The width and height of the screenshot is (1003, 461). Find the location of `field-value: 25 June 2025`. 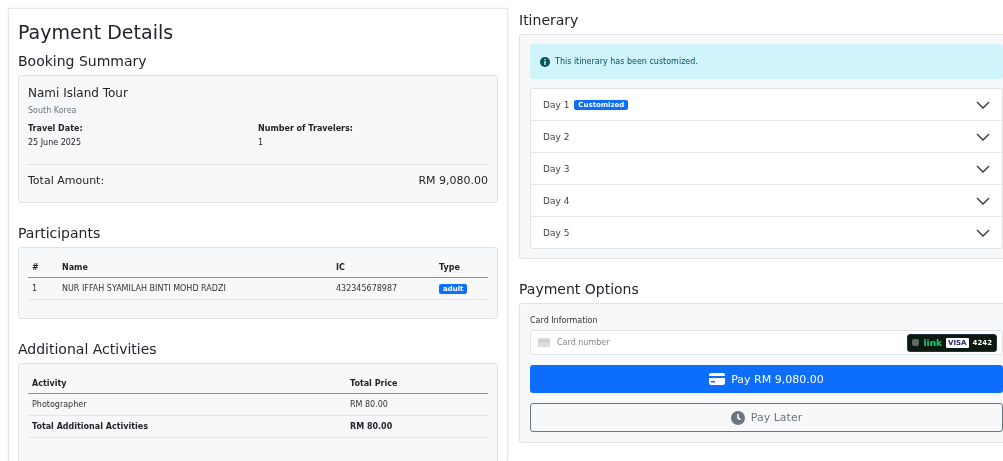

field-value: 25 June 2025 is located at coordinates (55, 142).